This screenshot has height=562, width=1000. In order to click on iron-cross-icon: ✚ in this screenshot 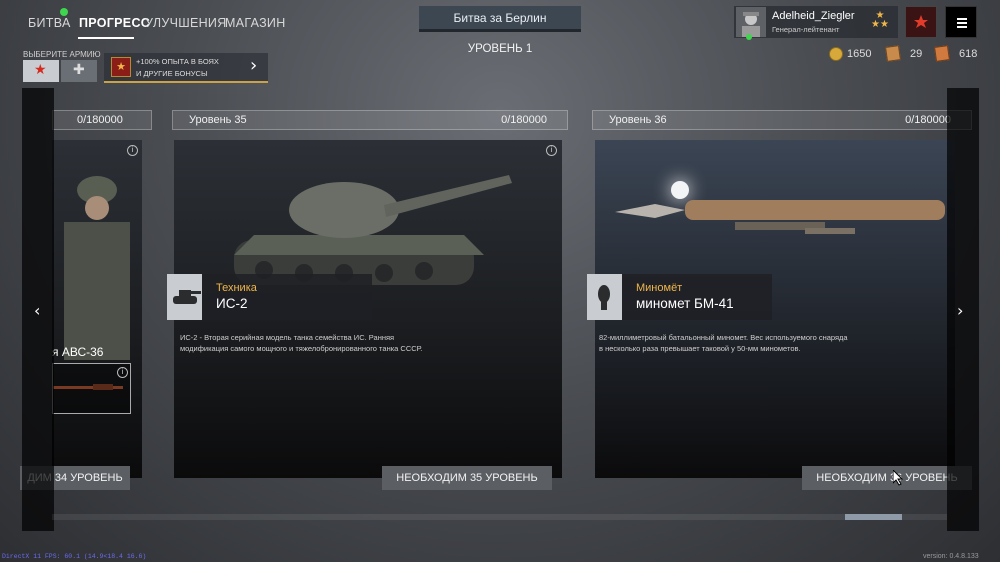, I will do `click(79, 70)`.